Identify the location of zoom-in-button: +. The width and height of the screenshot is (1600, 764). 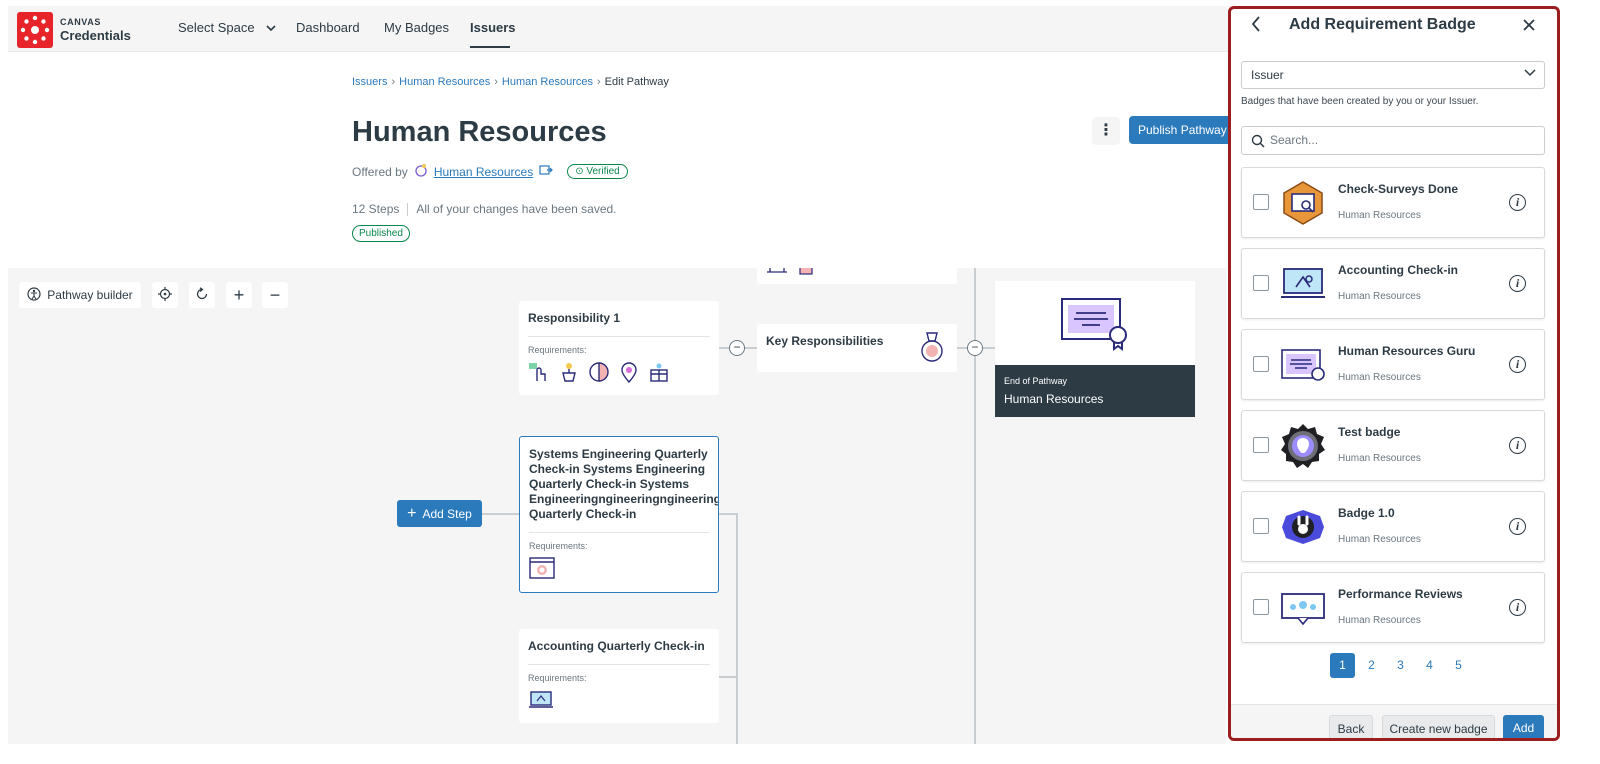
(239, 295).